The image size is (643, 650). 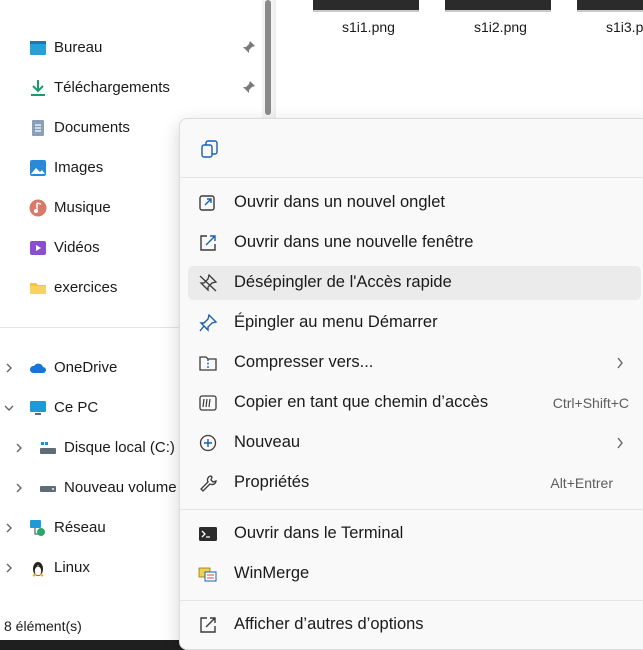 What do you see at coordinates (208, 483) in the screenshot?
I see `wrench-icon` at bounding box center [208, 483].